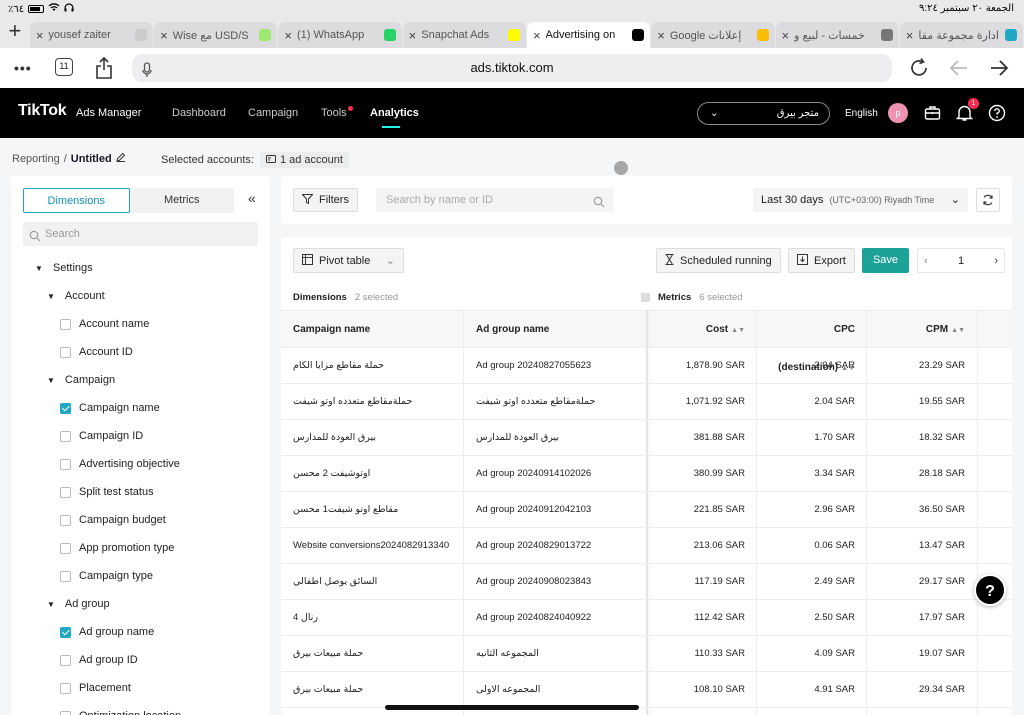 This screenshot has height=715, width=1024. What do you see at coordinates (140, 234) in the screenshot?
I see `dimension-search-input: Search` at bounding box center [140, 234].